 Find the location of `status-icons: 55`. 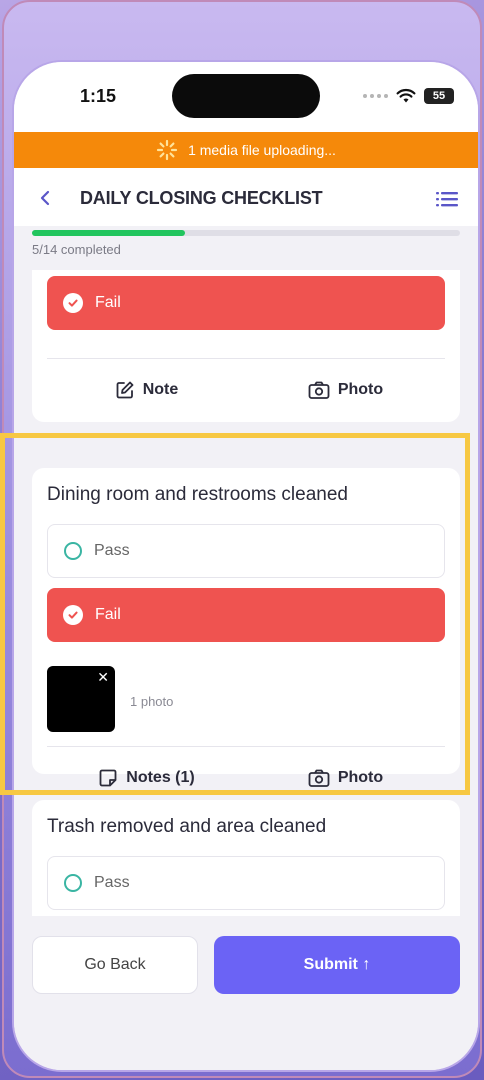

status-icons: 55 is located at coordinates (408, 96).